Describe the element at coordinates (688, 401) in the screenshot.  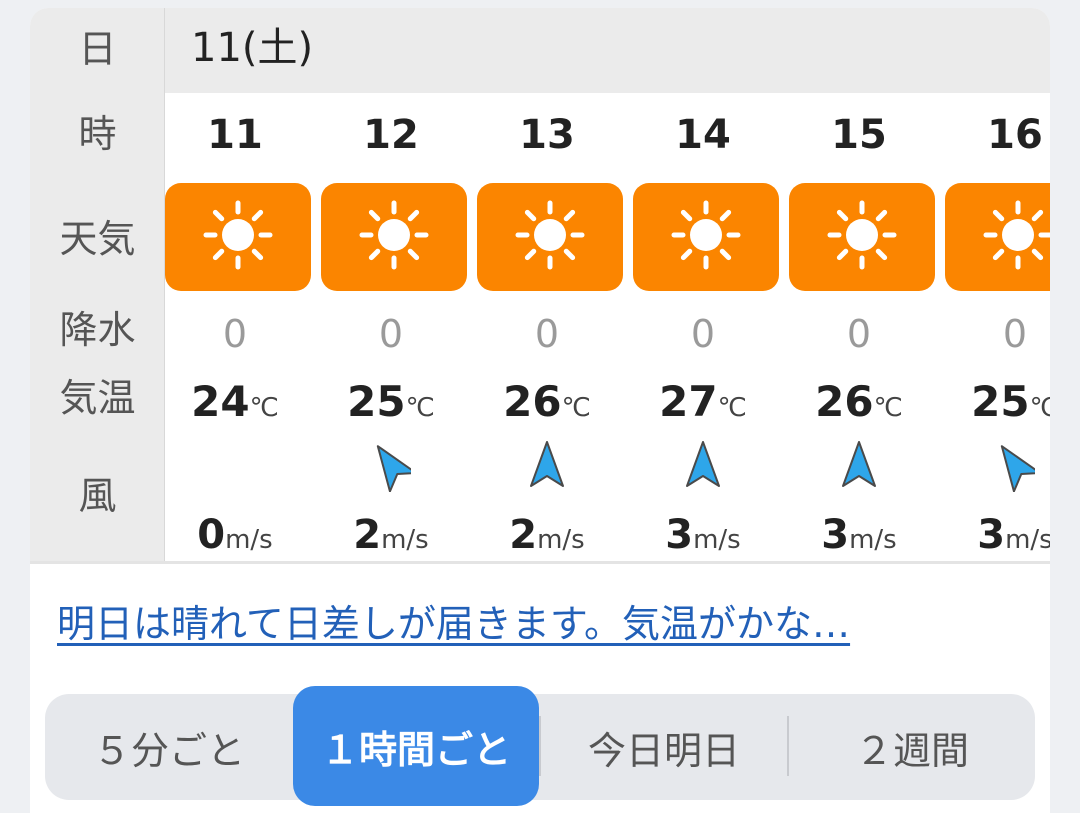
I see `temp-value: 27` at that location.